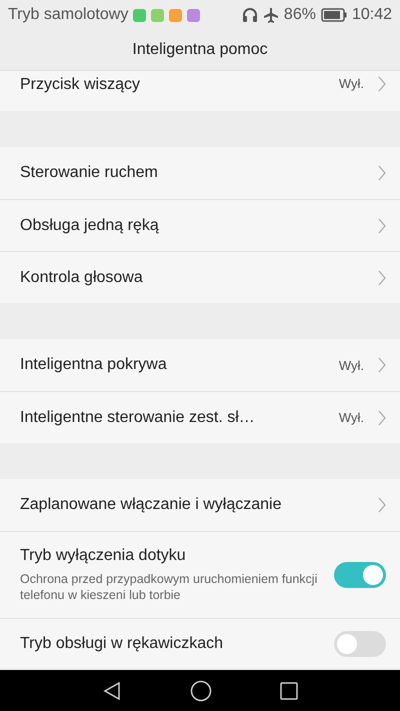  I want to click on setting-label: Tryb obsługi w rękawiczkach, so click(177, 643).